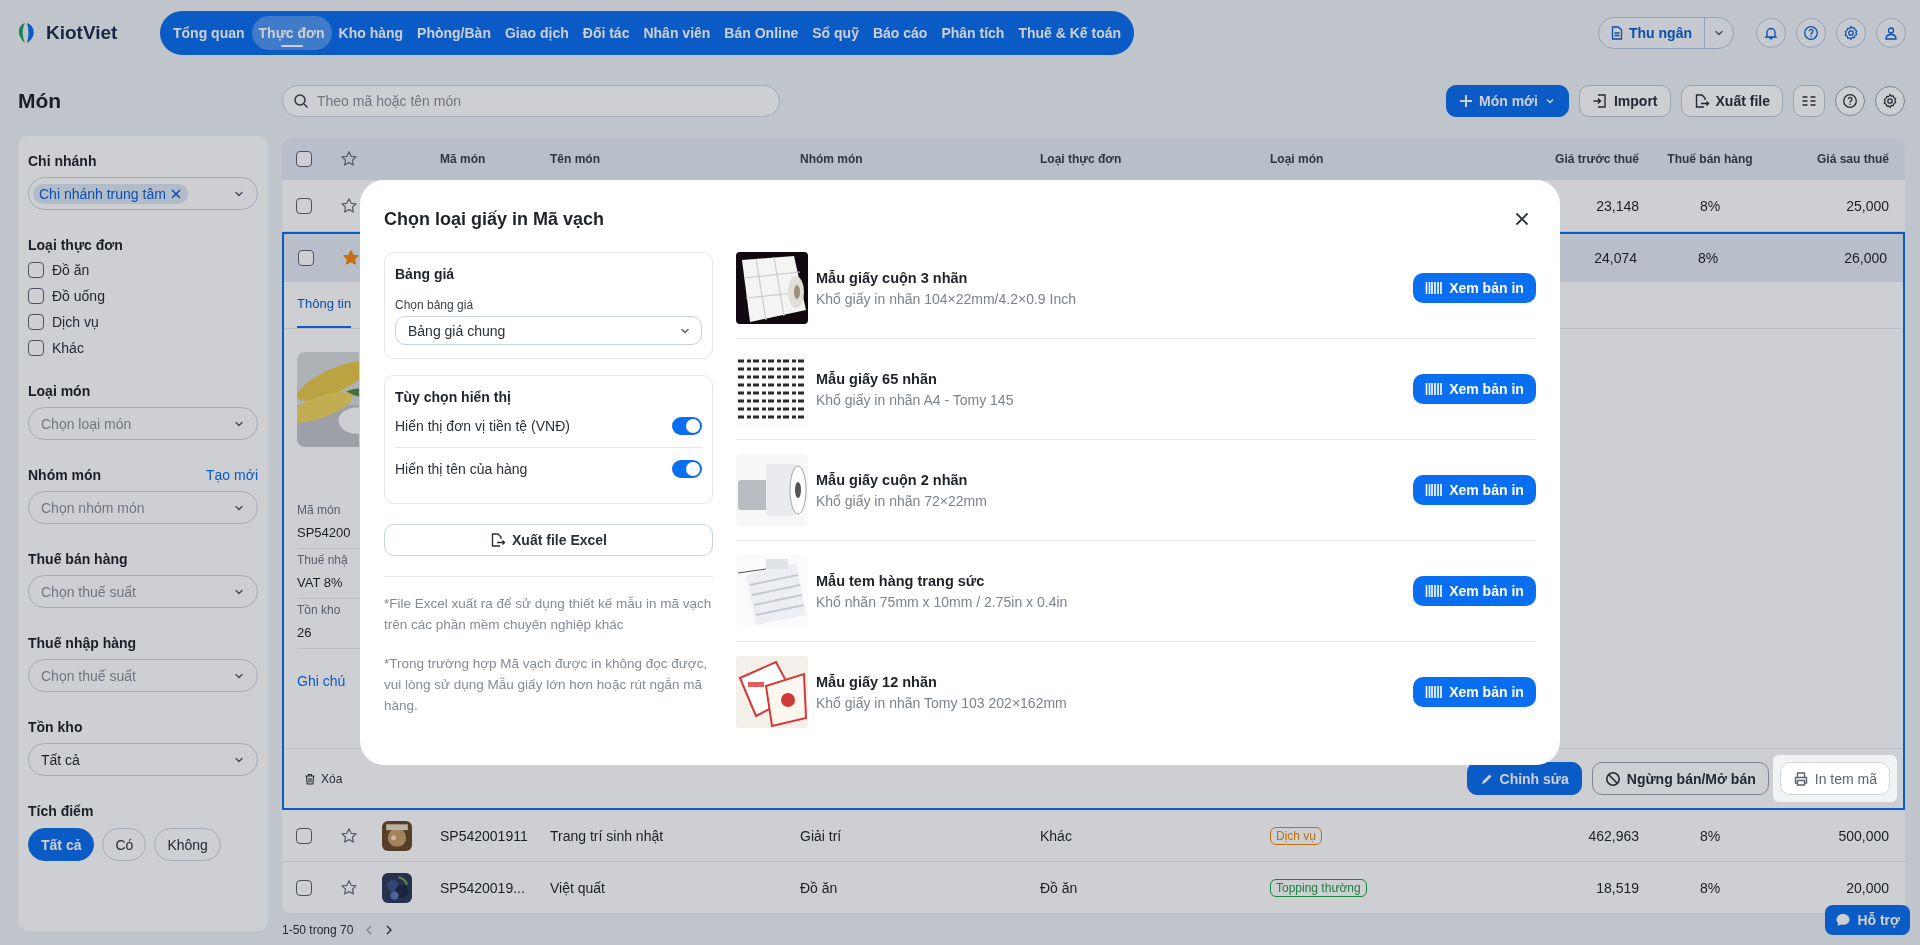 The height and width of the screenshot is (945, 1920). Describe the element at coordinates (143, 507) in the screenshot. I see `filter-select: Chọn nhóm món` at that location.